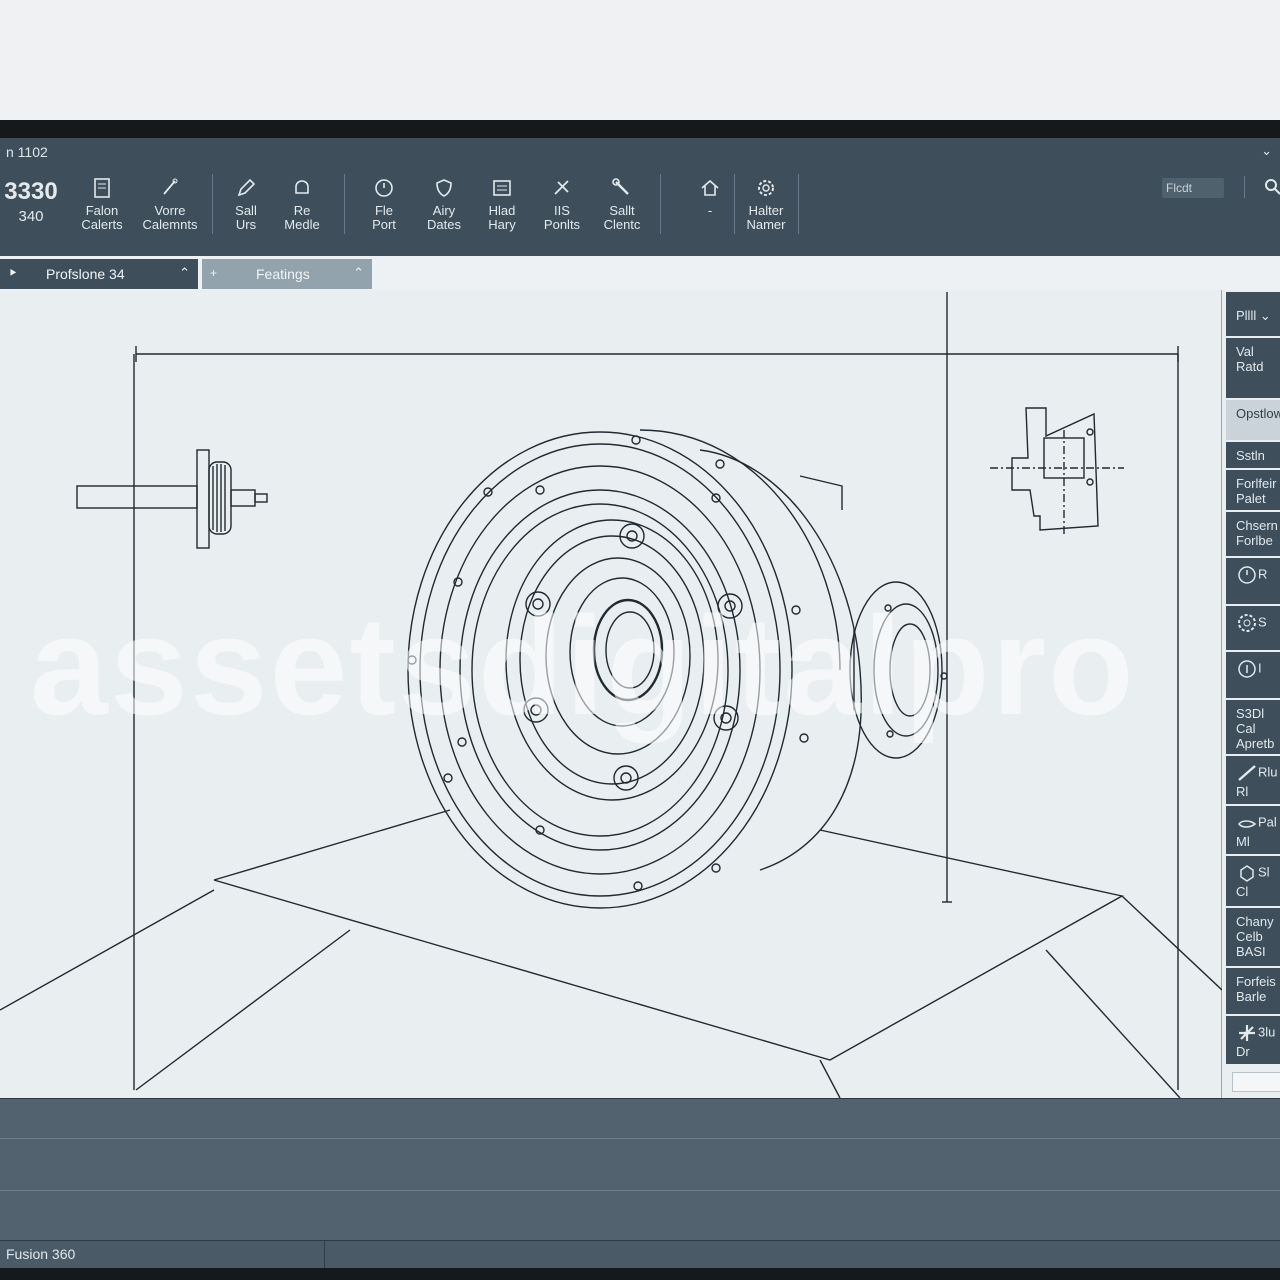  I want to click on shaft-part, so click(172, 499).